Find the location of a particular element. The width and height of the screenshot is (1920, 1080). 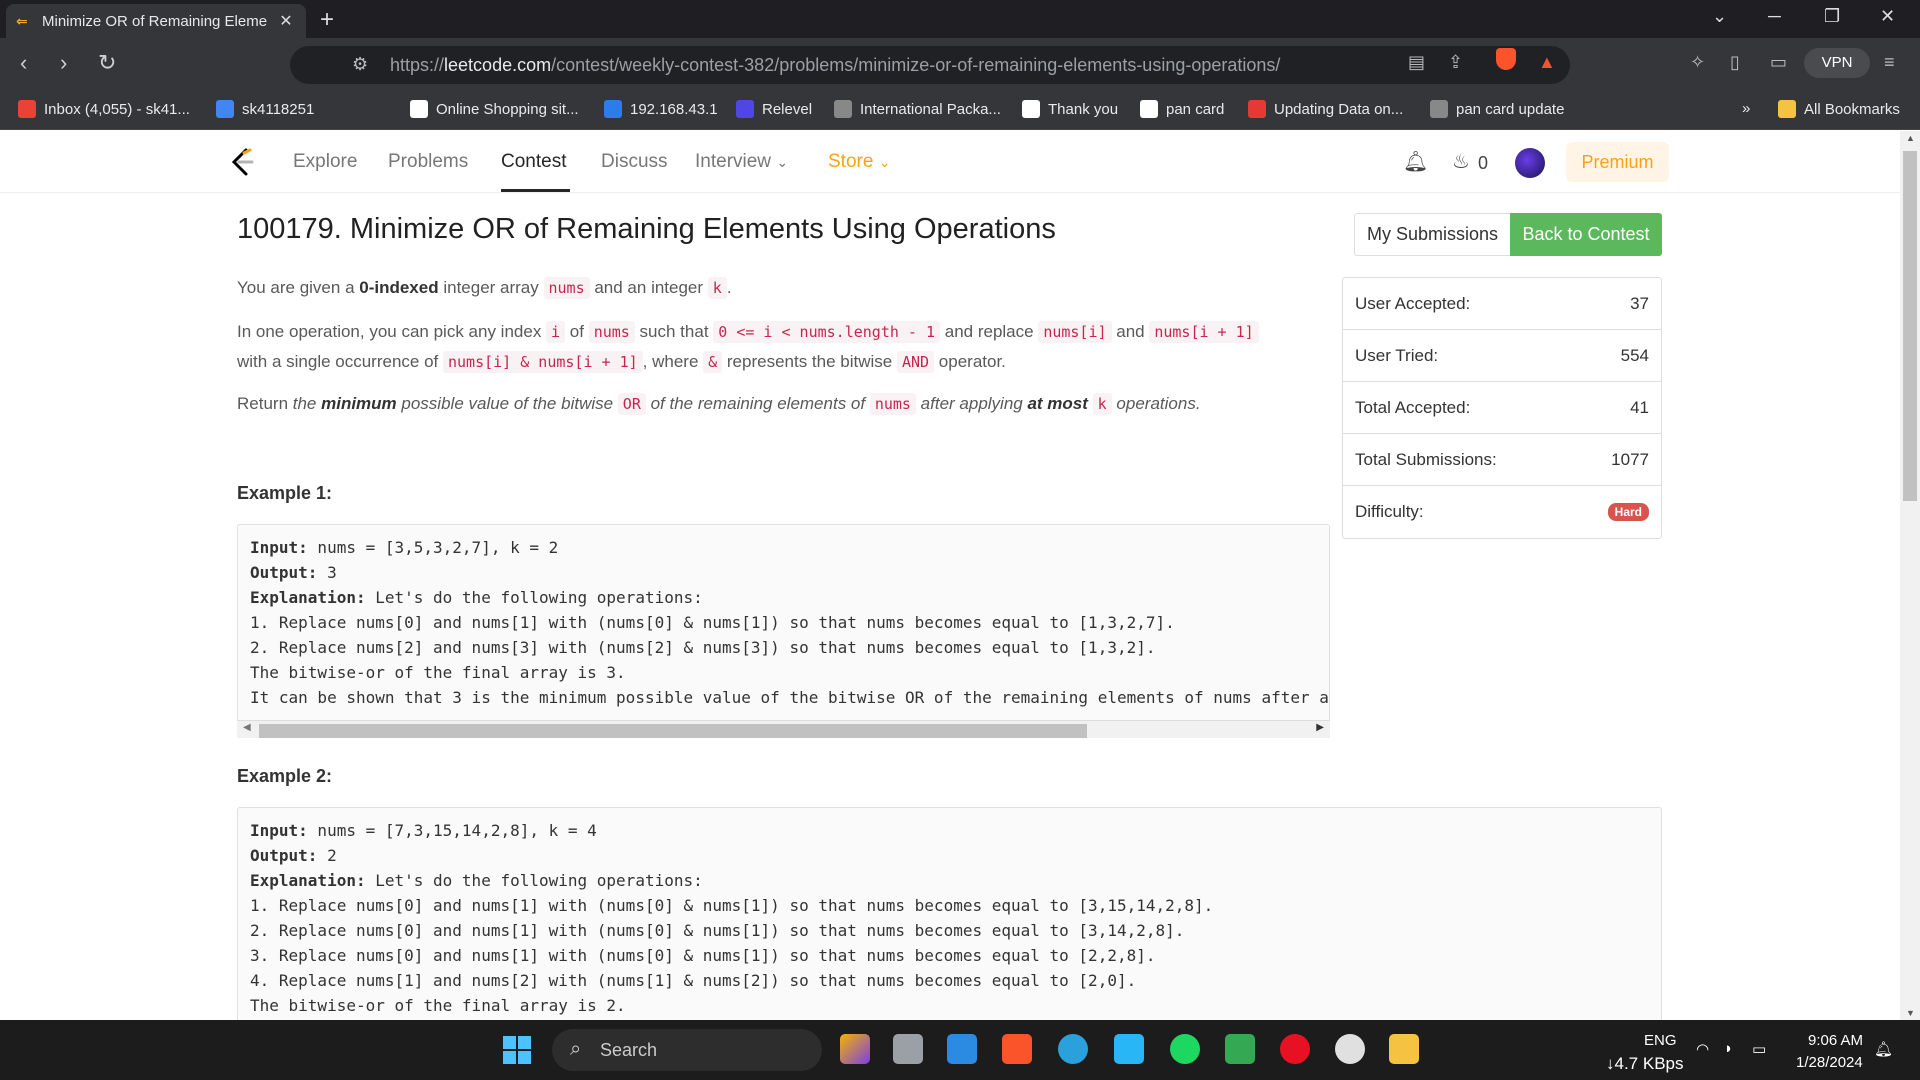

folder-icon is located at coordinates (1787, 109).